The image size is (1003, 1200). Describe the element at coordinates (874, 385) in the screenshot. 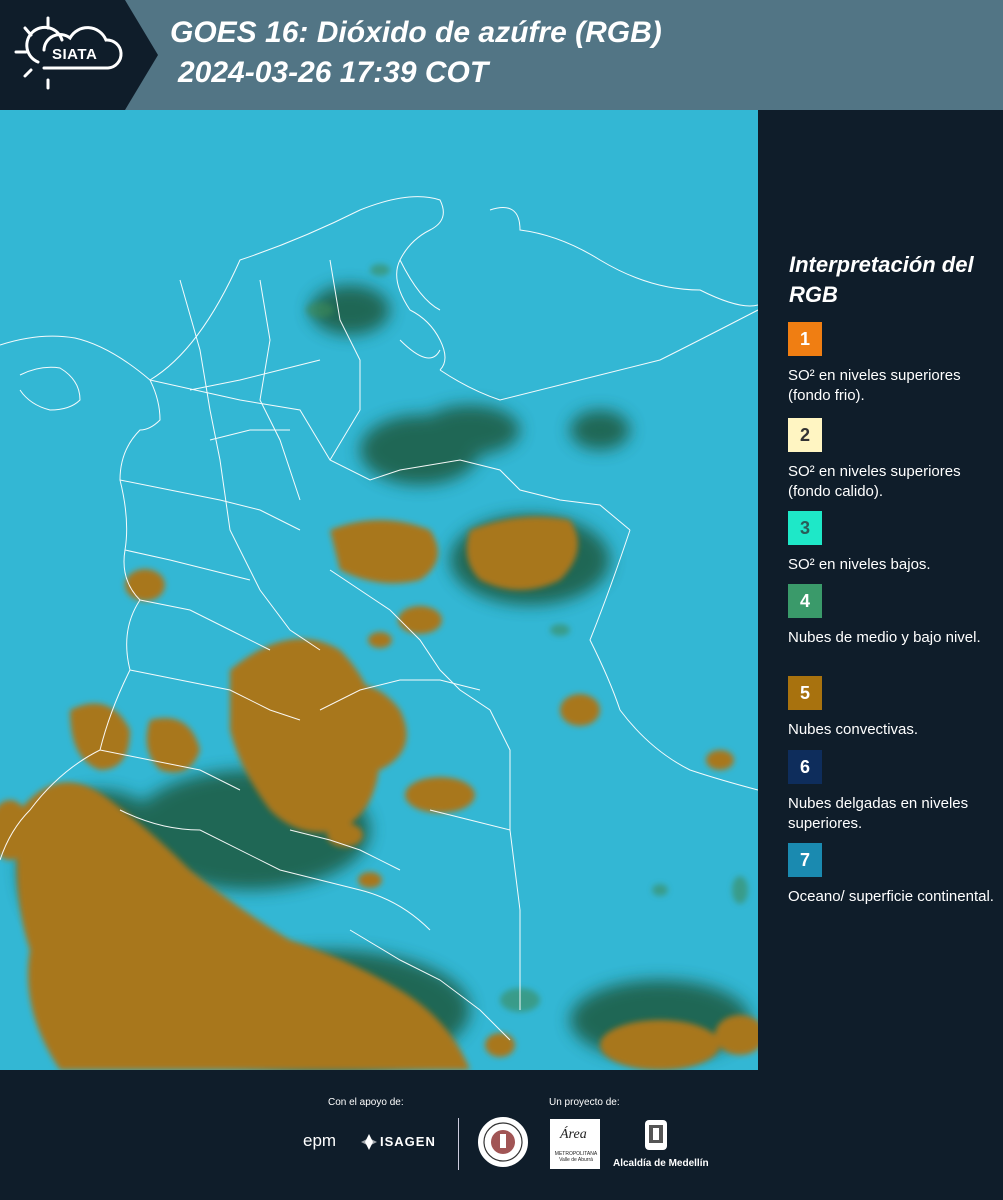

I see `legend-text-1: SO² en niveles superiores (fondo frio).` at that location.